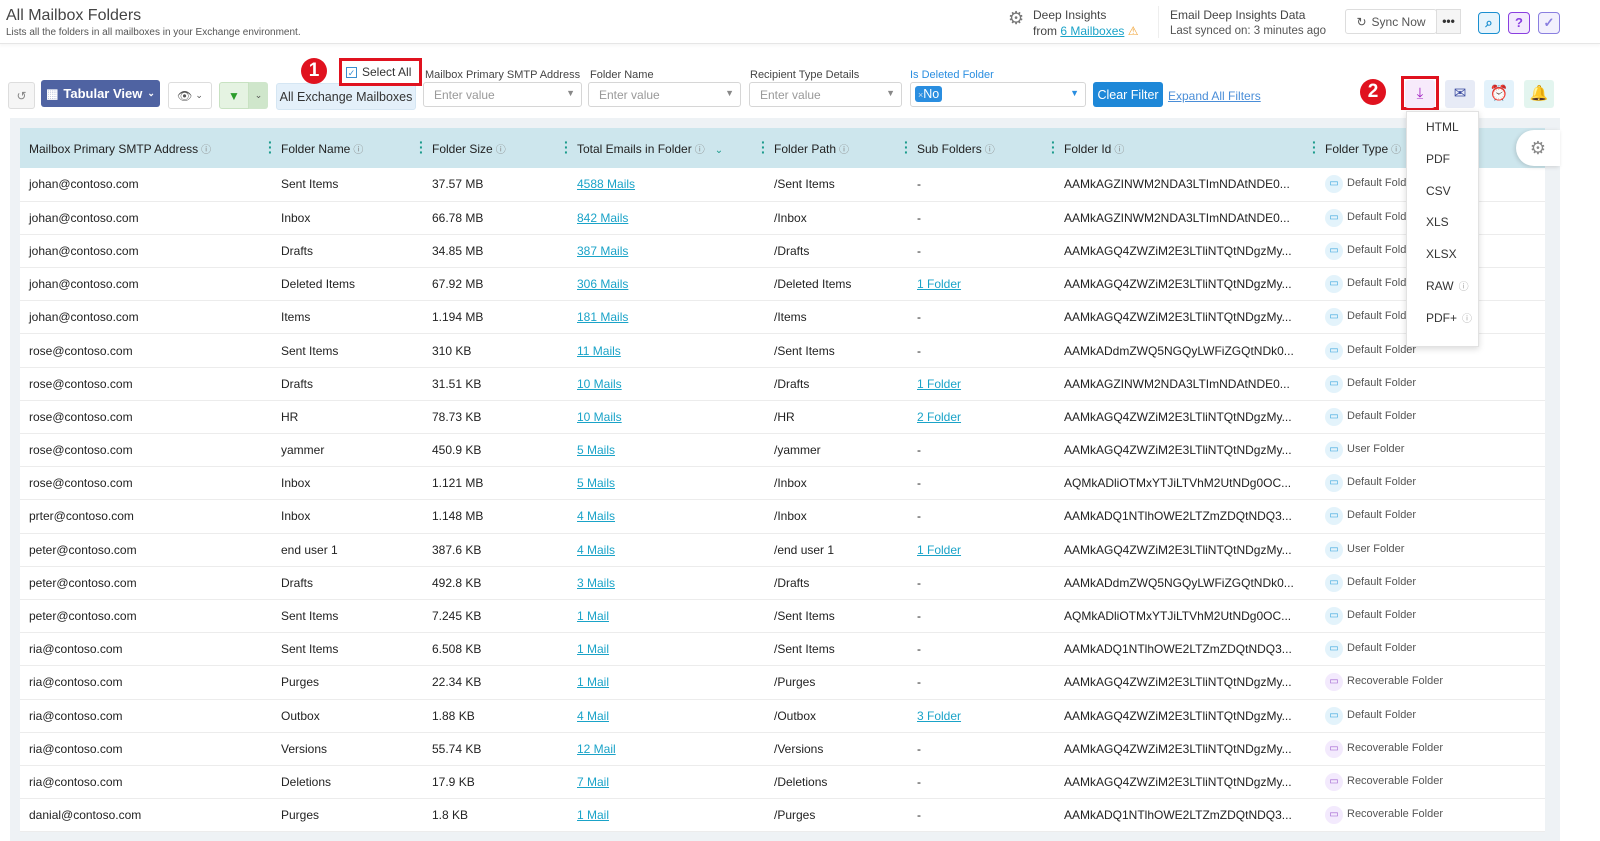 The image size is (1600, 841). Describe the element at coordinates (939, 716) in the screenshot. I see `subfolders-link: 3 Folder` at that location.